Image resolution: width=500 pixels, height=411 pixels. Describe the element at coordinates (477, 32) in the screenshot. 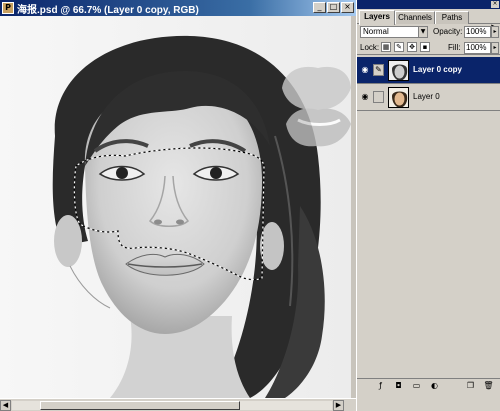

I see `opacity-field: 100%` at that location.